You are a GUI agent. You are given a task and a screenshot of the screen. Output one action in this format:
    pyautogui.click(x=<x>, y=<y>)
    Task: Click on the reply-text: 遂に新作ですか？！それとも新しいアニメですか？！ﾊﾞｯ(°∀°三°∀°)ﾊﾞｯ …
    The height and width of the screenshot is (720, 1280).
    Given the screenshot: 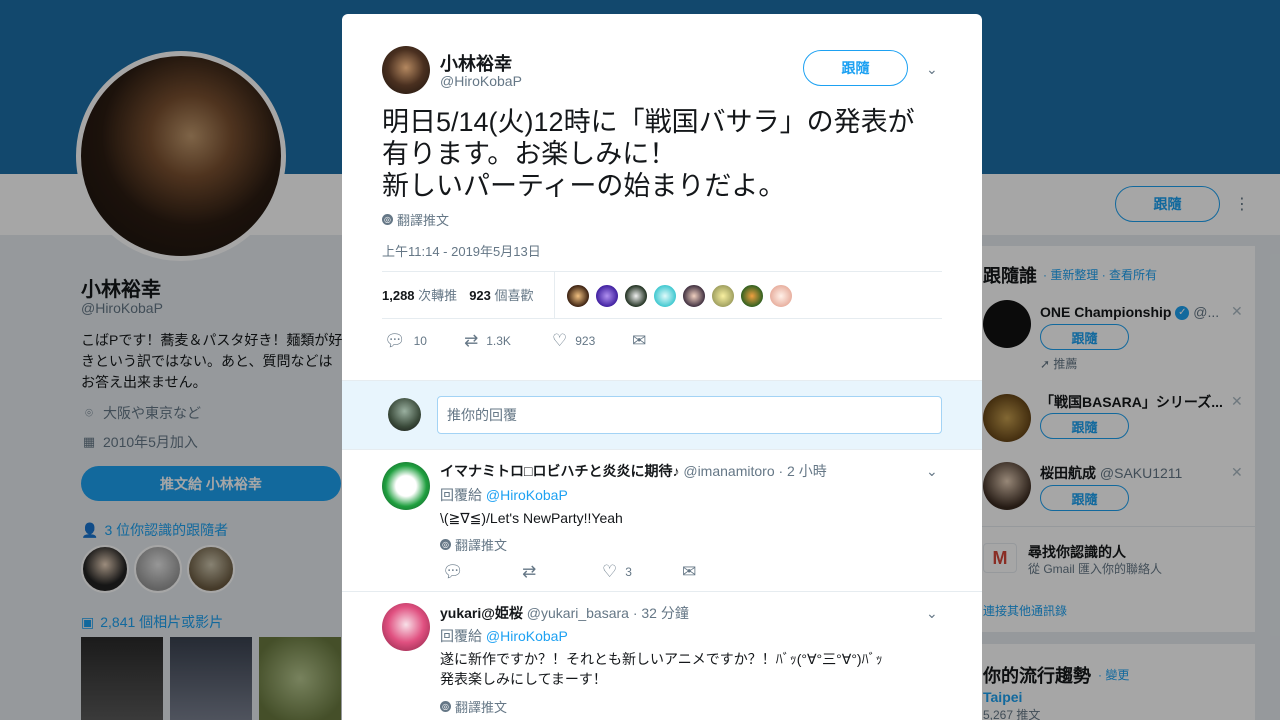 What is the action you would take?
    pyautogui.click(x=680, y=669)
    